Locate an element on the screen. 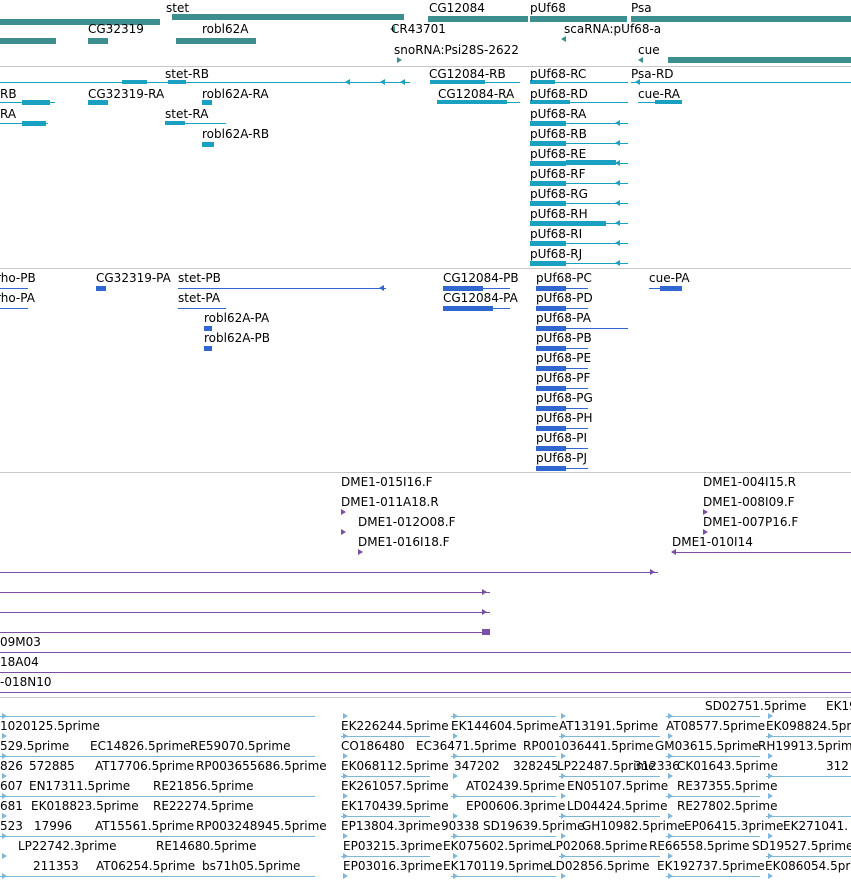 The image size is (851, 882). transcript-label: pUf68-RD is located at coordinates (559, 94).